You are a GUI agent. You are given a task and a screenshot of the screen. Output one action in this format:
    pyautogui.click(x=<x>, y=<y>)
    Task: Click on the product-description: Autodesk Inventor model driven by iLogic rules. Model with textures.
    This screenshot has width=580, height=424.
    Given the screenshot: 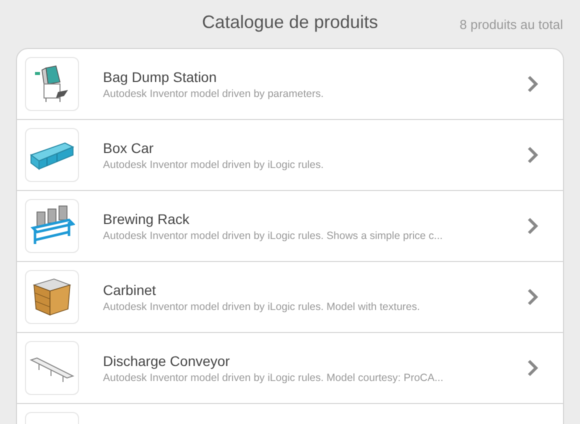 What is the action you would take?
    pyautogui.click(x=262, y=306)
    